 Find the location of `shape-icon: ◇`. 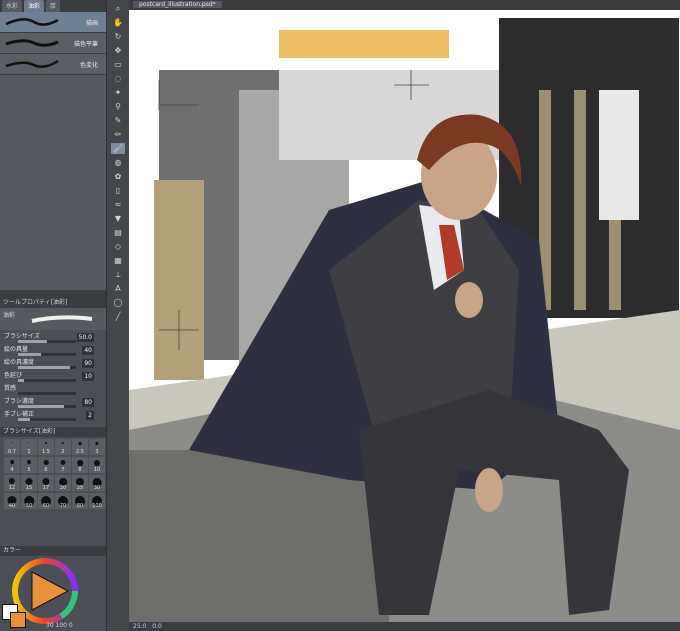

shape-icon: ◇ is located at coordinates (118, 246).